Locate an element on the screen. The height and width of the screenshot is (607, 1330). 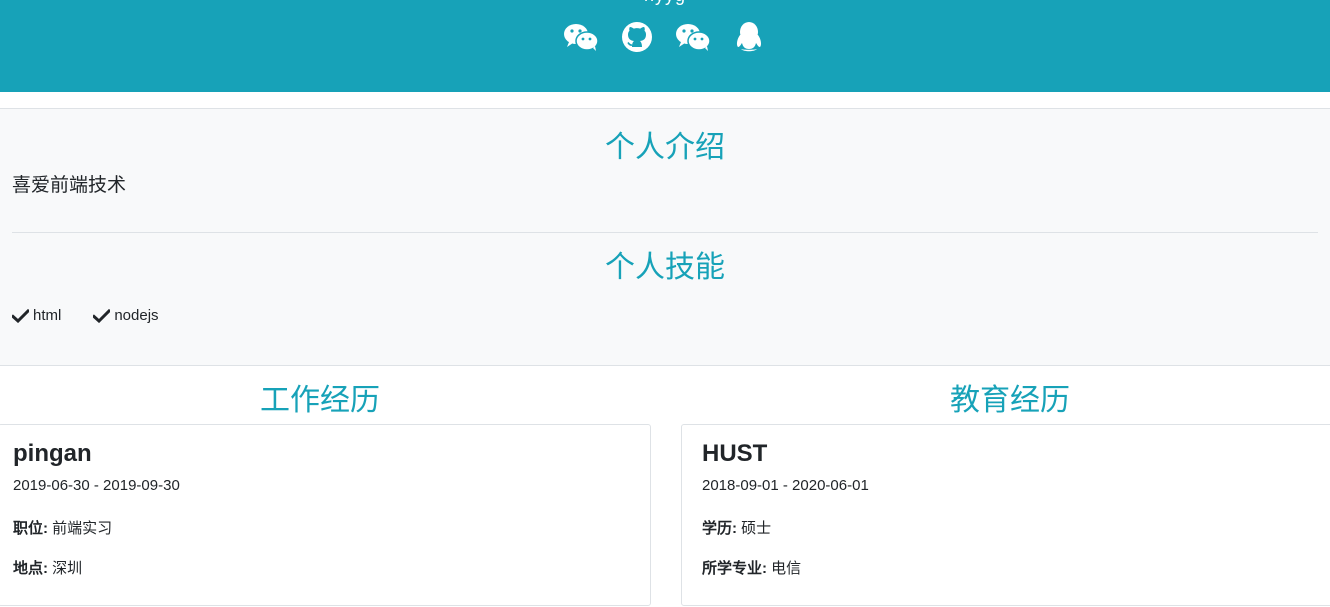
skills-title: 个人技能 is located at coordinates (665, 267).